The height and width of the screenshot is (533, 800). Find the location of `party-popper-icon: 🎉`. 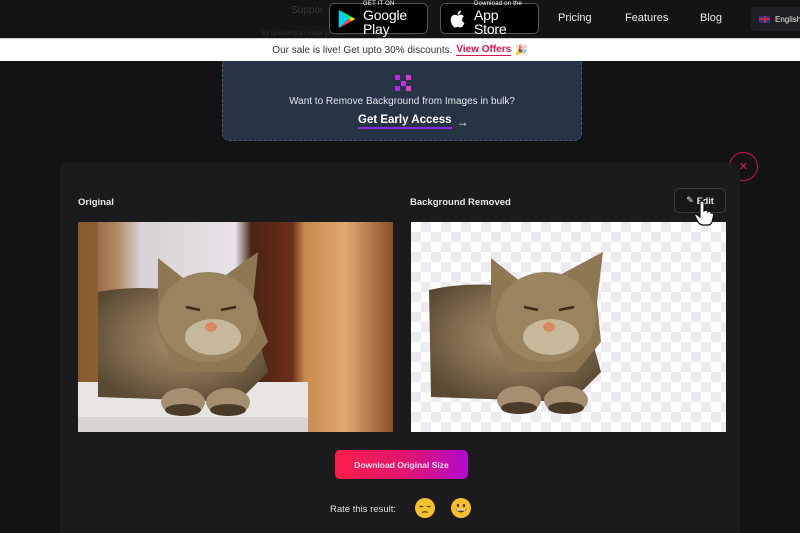

party-popper-icon: 🎉 is located at coordinates (521, 50).